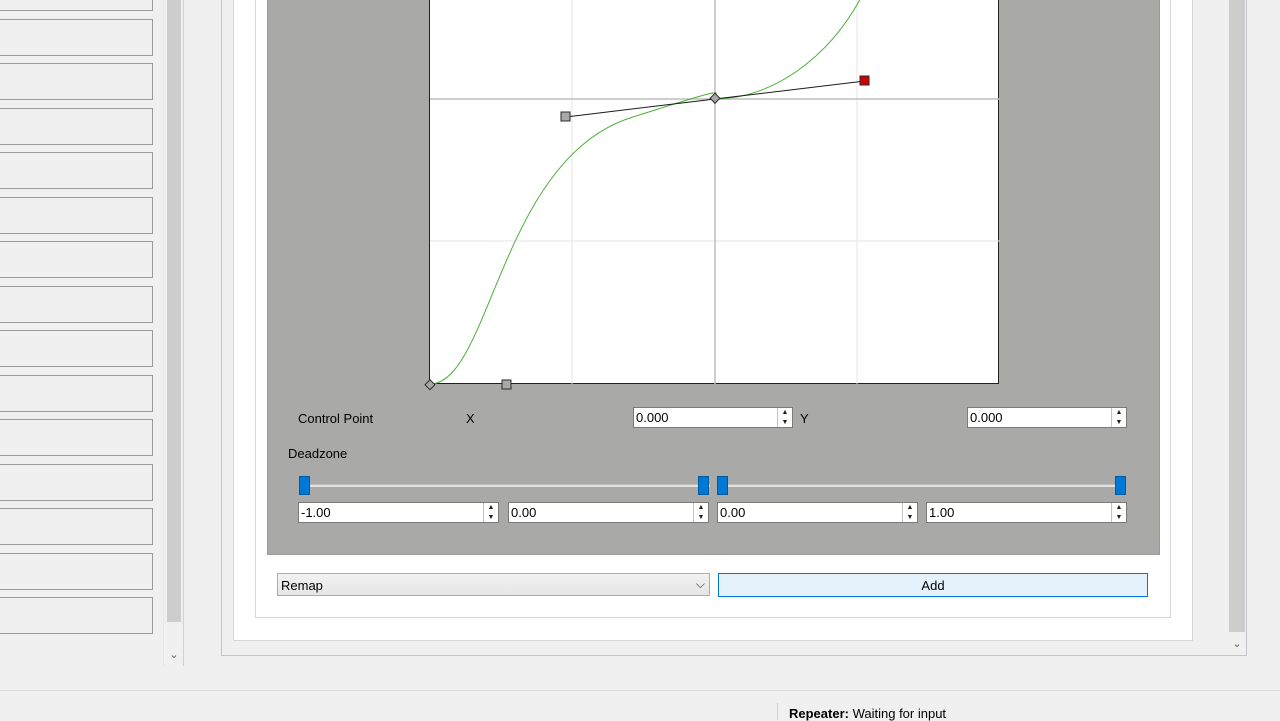 Image resolution: width=1280 pixels, height=721 pixels. I want to click on left-scrollbar-thumb, so click(174, 311).